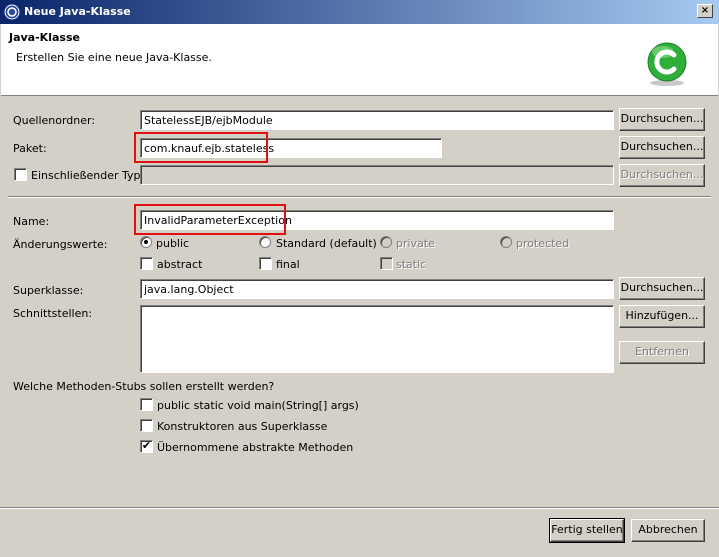 This screenshot has width=719, height=557. I want to click on standard-label: Standard (default), so click(326, 243).